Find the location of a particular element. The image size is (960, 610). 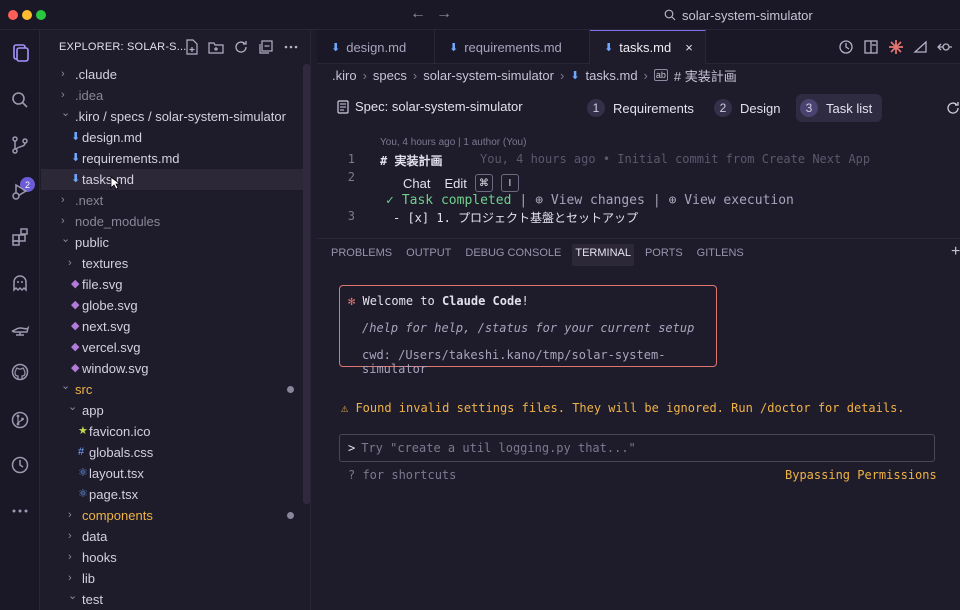

open-preview-icon is located at coordinates (871, 47).